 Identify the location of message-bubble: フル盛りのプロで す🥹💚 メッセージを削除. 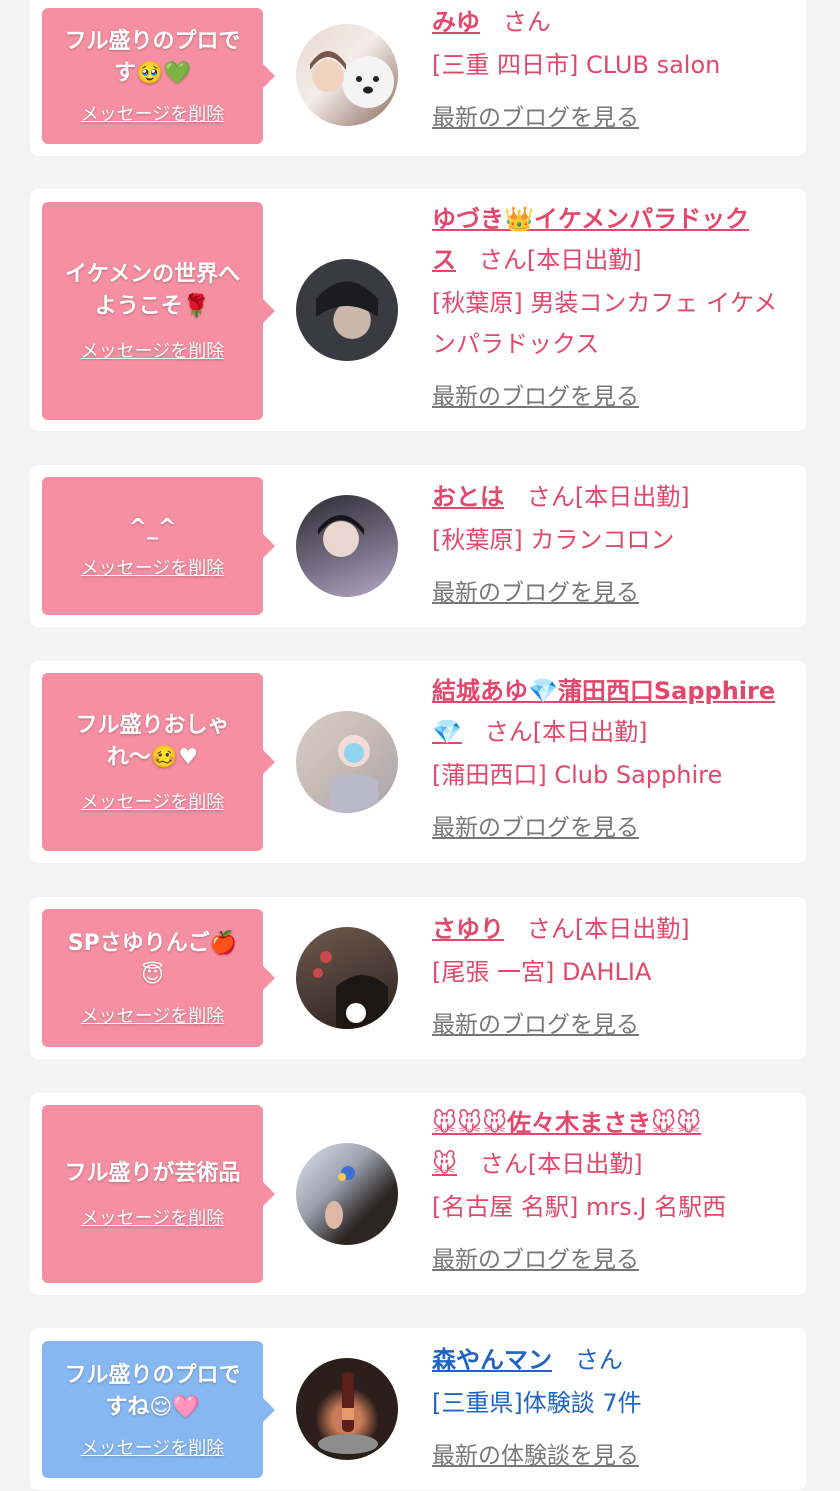
(158, 76).